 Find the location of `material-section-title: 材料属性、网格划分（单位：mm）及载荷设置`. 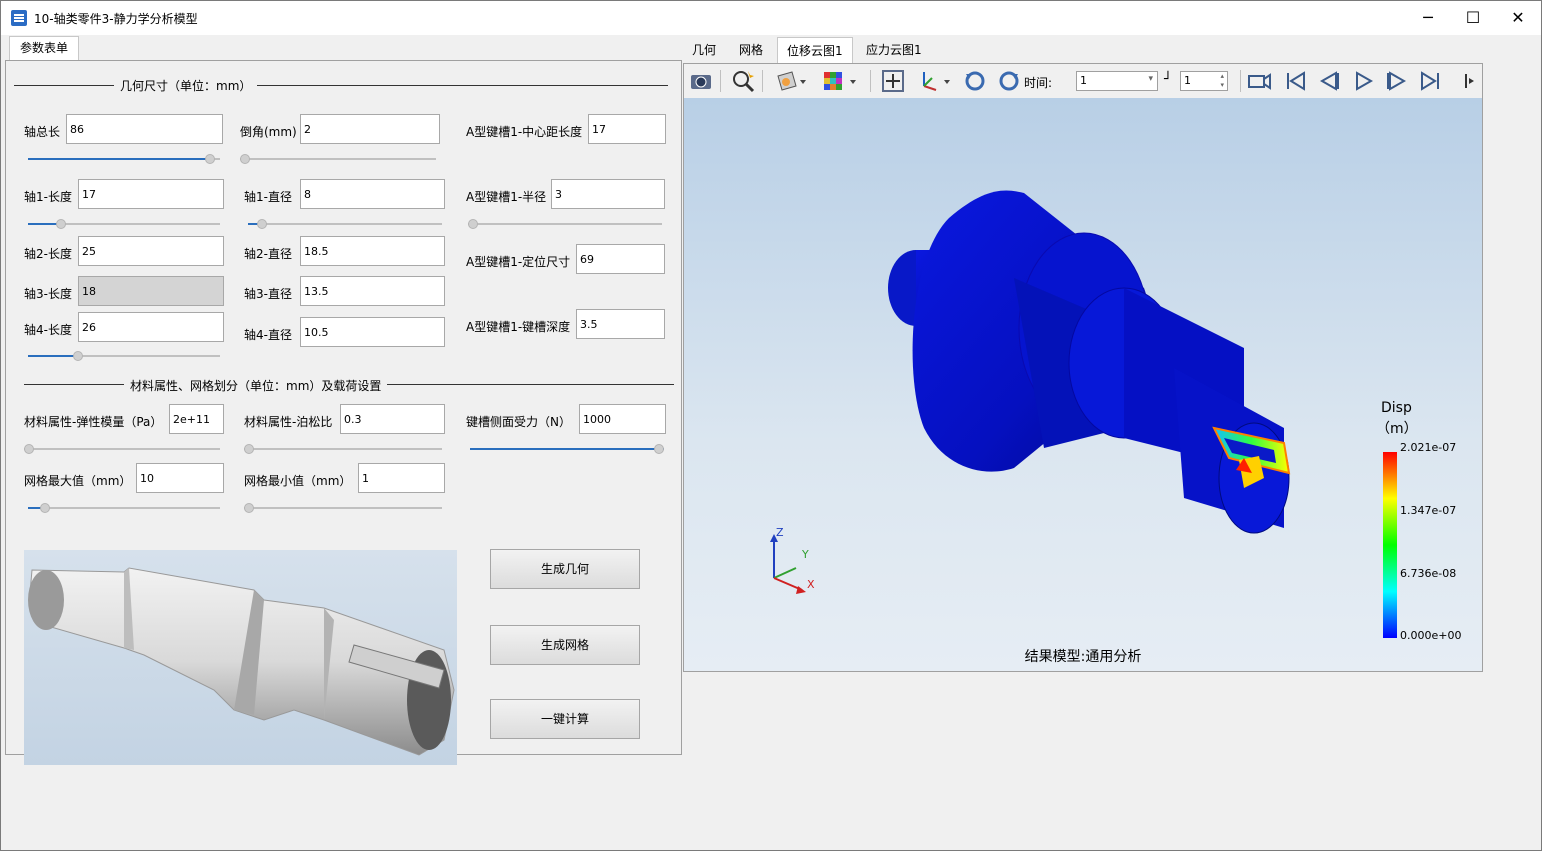

material-section-title: 材料属性、网格划分（单位：mm）及载荷设置 is located at coordinates (256, 385).